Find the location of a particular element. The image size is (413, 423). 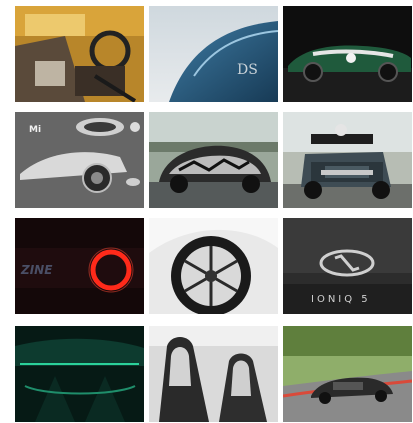

red-ring-light-detail-image: ZINE is located at coordinates (79, 266).